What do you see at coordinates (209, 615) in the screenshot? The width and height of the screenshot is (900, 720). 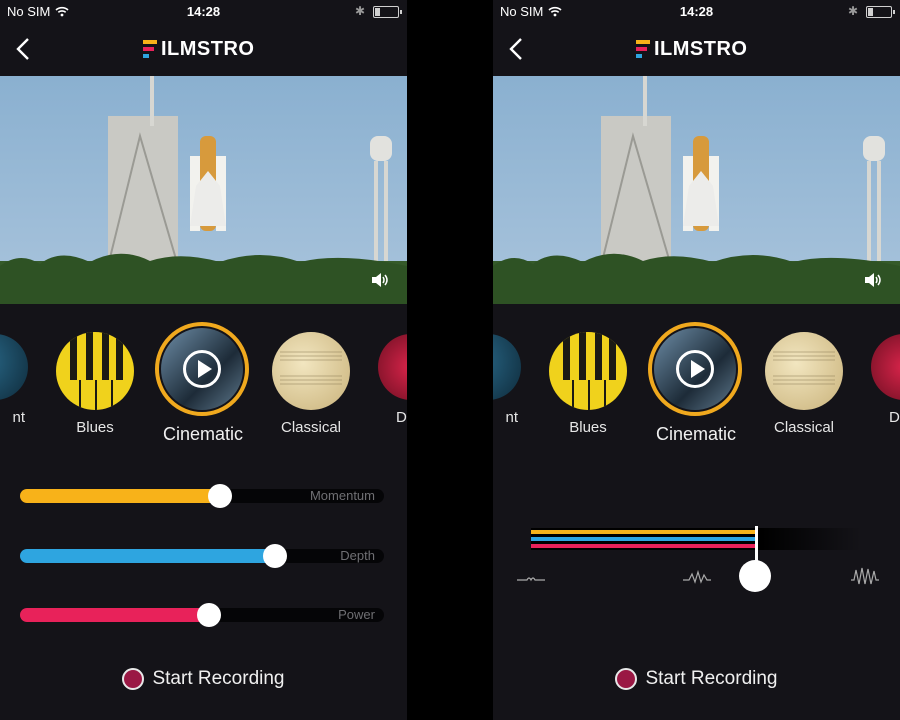 I see `power-knob` at bounding box center [209, 615].